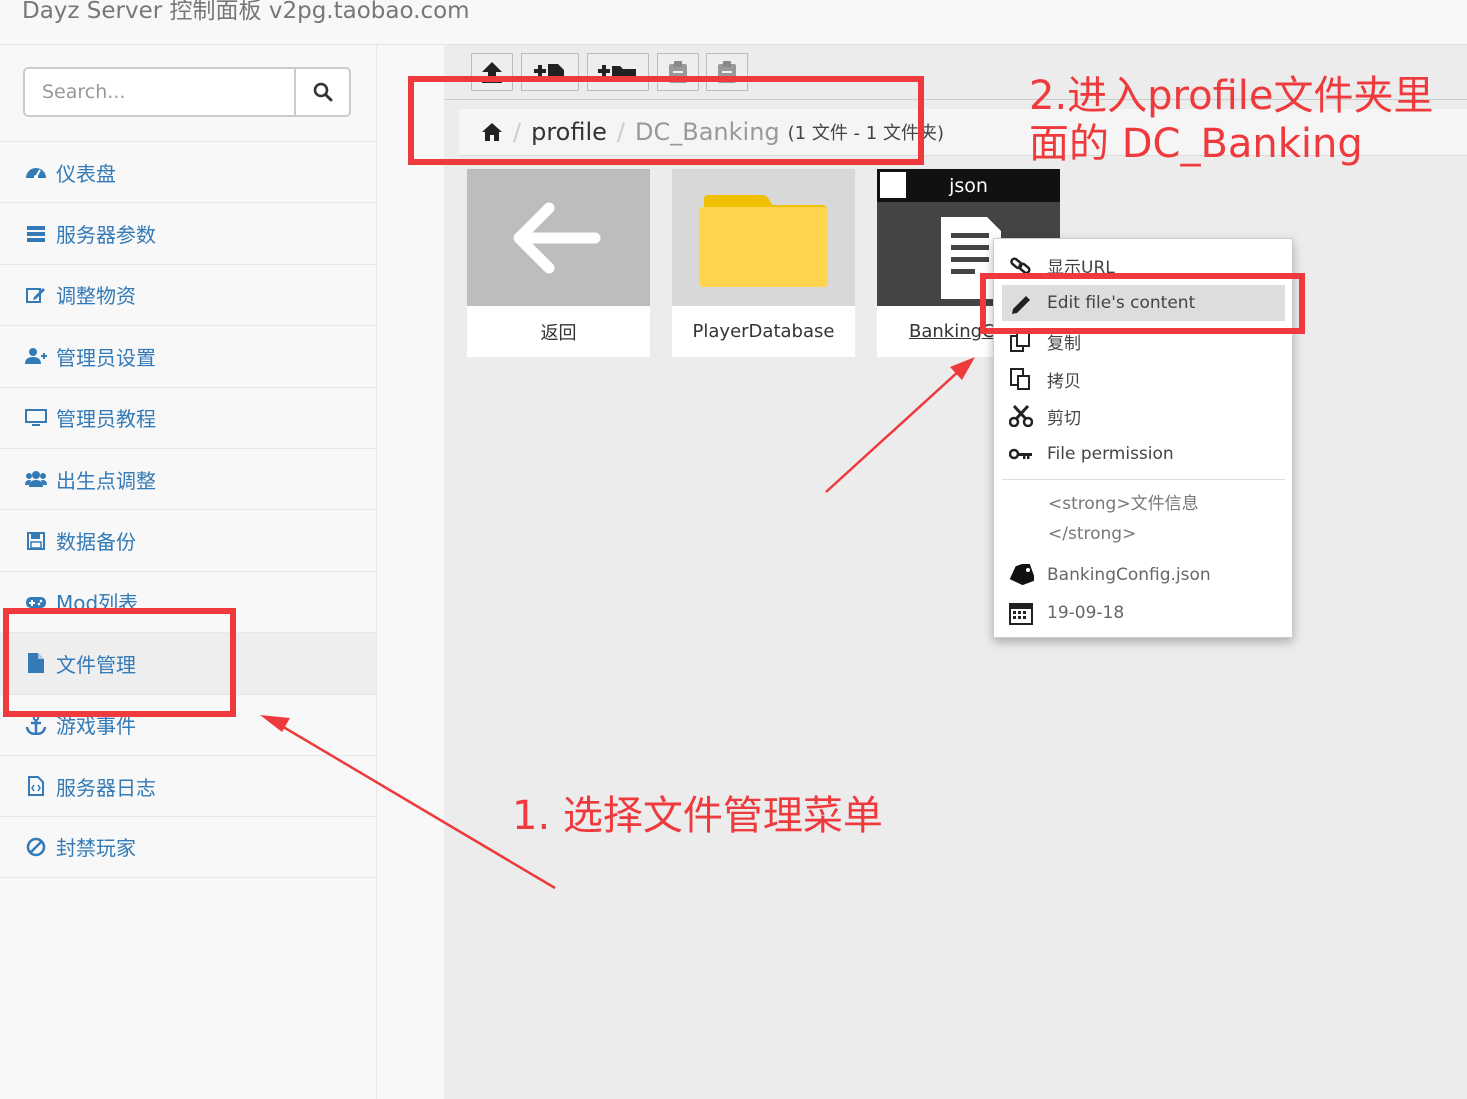 The height and width of the screenshot is (1099, 1467). Describe the element at coordinates (893, 431) in the screenshot. I see `arrow-line-to-file` at that location.